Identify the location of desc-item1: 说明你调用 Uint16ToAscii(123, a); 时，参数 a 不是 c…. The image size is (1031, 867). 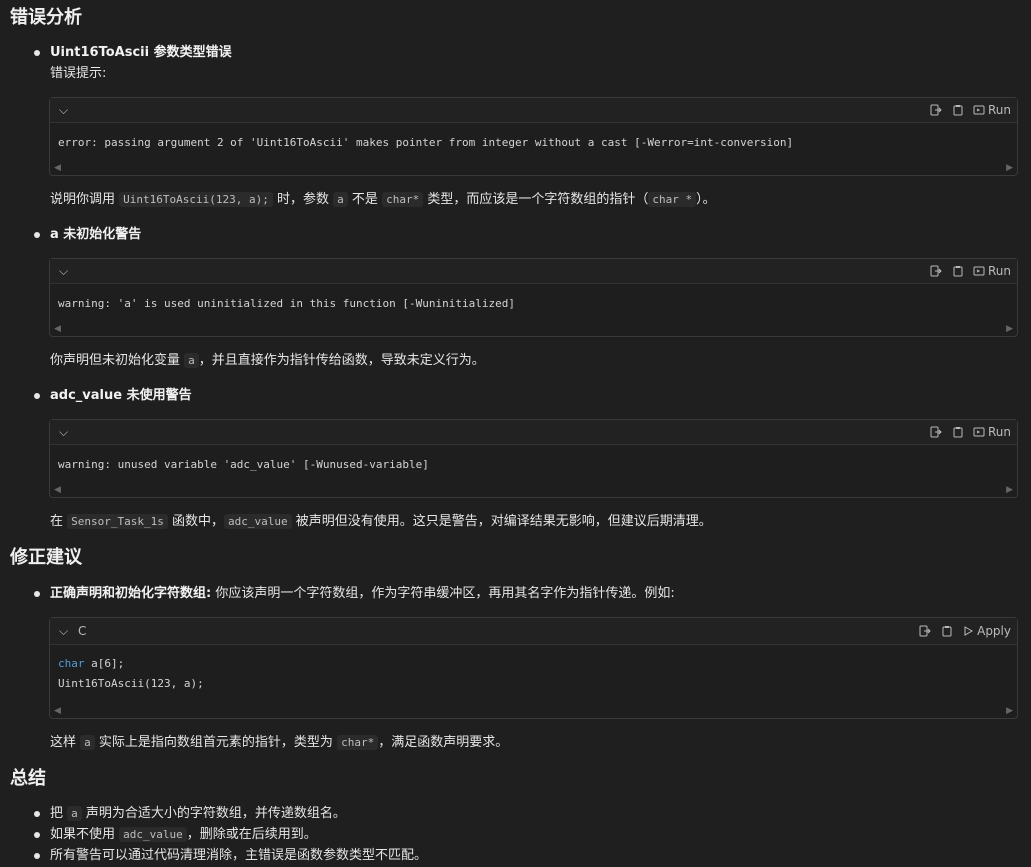
(383, 199).